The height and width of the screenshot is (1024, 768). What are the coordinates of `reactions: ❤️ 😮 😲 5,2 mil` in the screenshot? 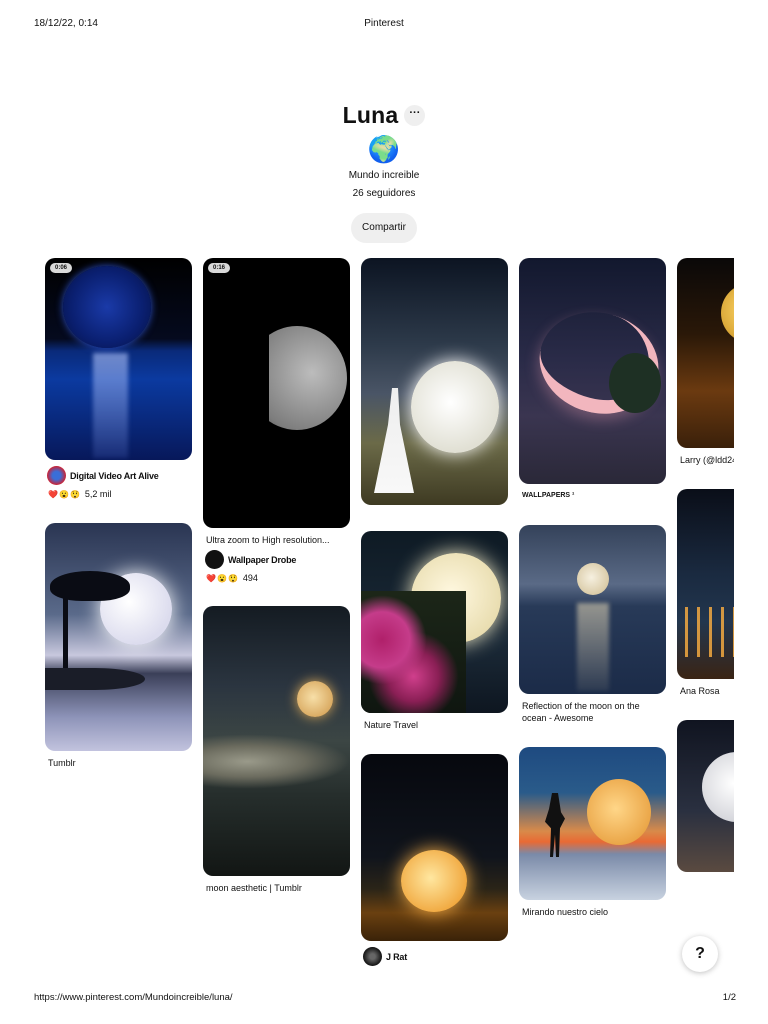 It's located at (118, 494).